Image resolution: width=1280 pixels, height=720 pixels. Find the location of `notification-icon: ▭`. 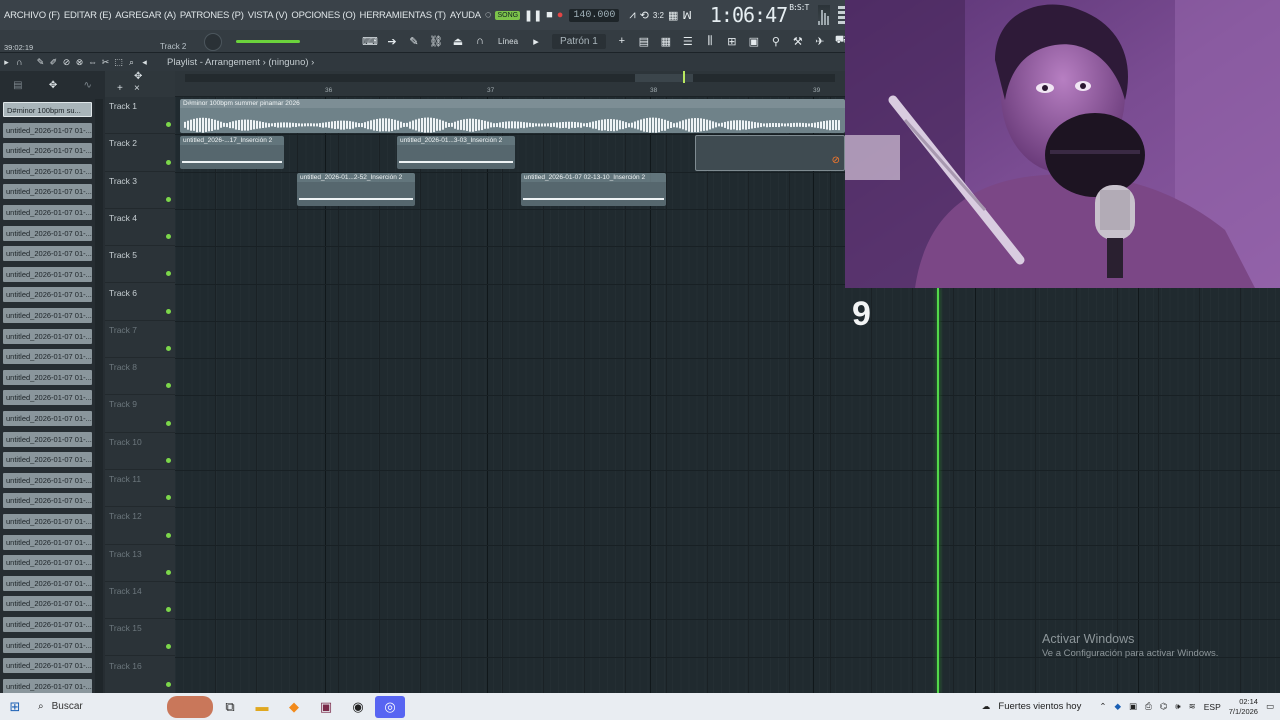

notification-icon: ▭ is located at coordinates (1270, 706).